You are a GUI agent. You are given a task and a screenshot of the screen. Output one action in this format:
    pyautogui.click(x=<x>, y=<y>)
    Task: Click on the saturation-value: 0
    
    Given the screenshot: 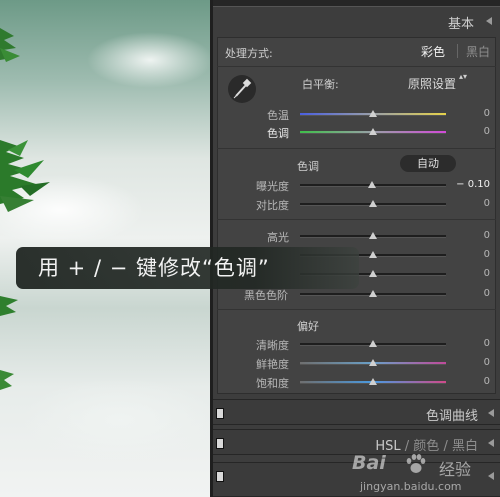 What is the action you would take?
    pyautogui.click(x=470, y=381)
    